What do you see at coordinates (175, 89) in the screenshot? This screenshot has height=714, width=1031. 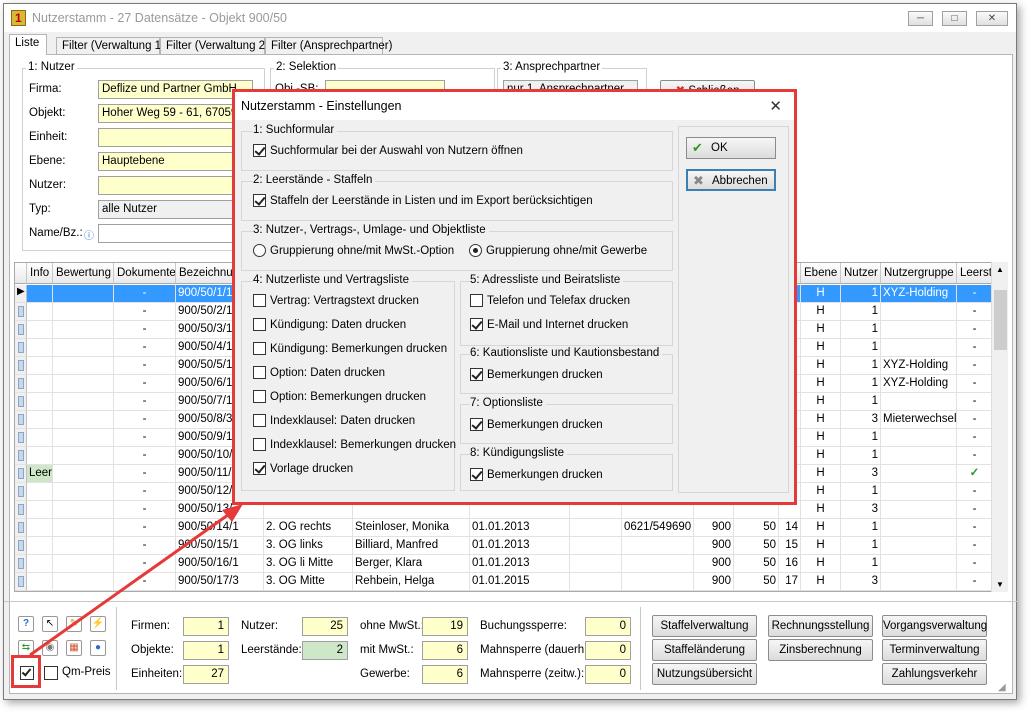 I see `firma-field: Deflize und Partner GmbH` at bounding box center [175, 89].